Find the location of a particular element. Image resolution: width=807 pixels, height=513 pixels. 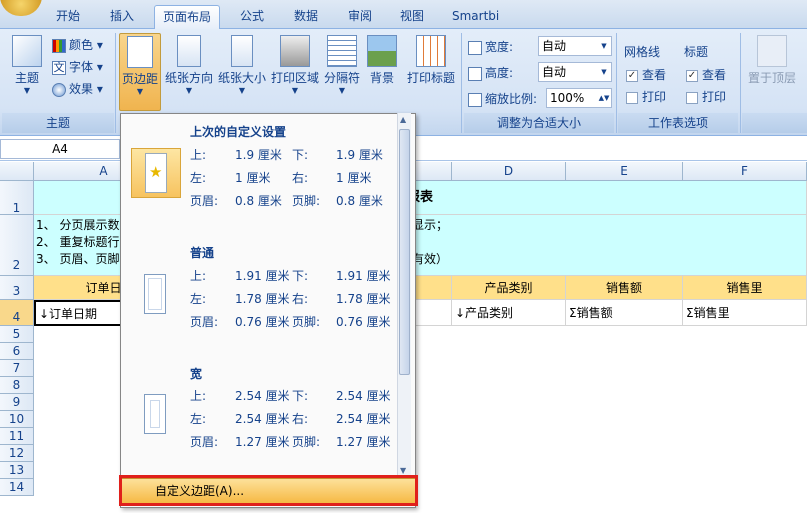

column-header-d: D is located at coordinates (509, 171).